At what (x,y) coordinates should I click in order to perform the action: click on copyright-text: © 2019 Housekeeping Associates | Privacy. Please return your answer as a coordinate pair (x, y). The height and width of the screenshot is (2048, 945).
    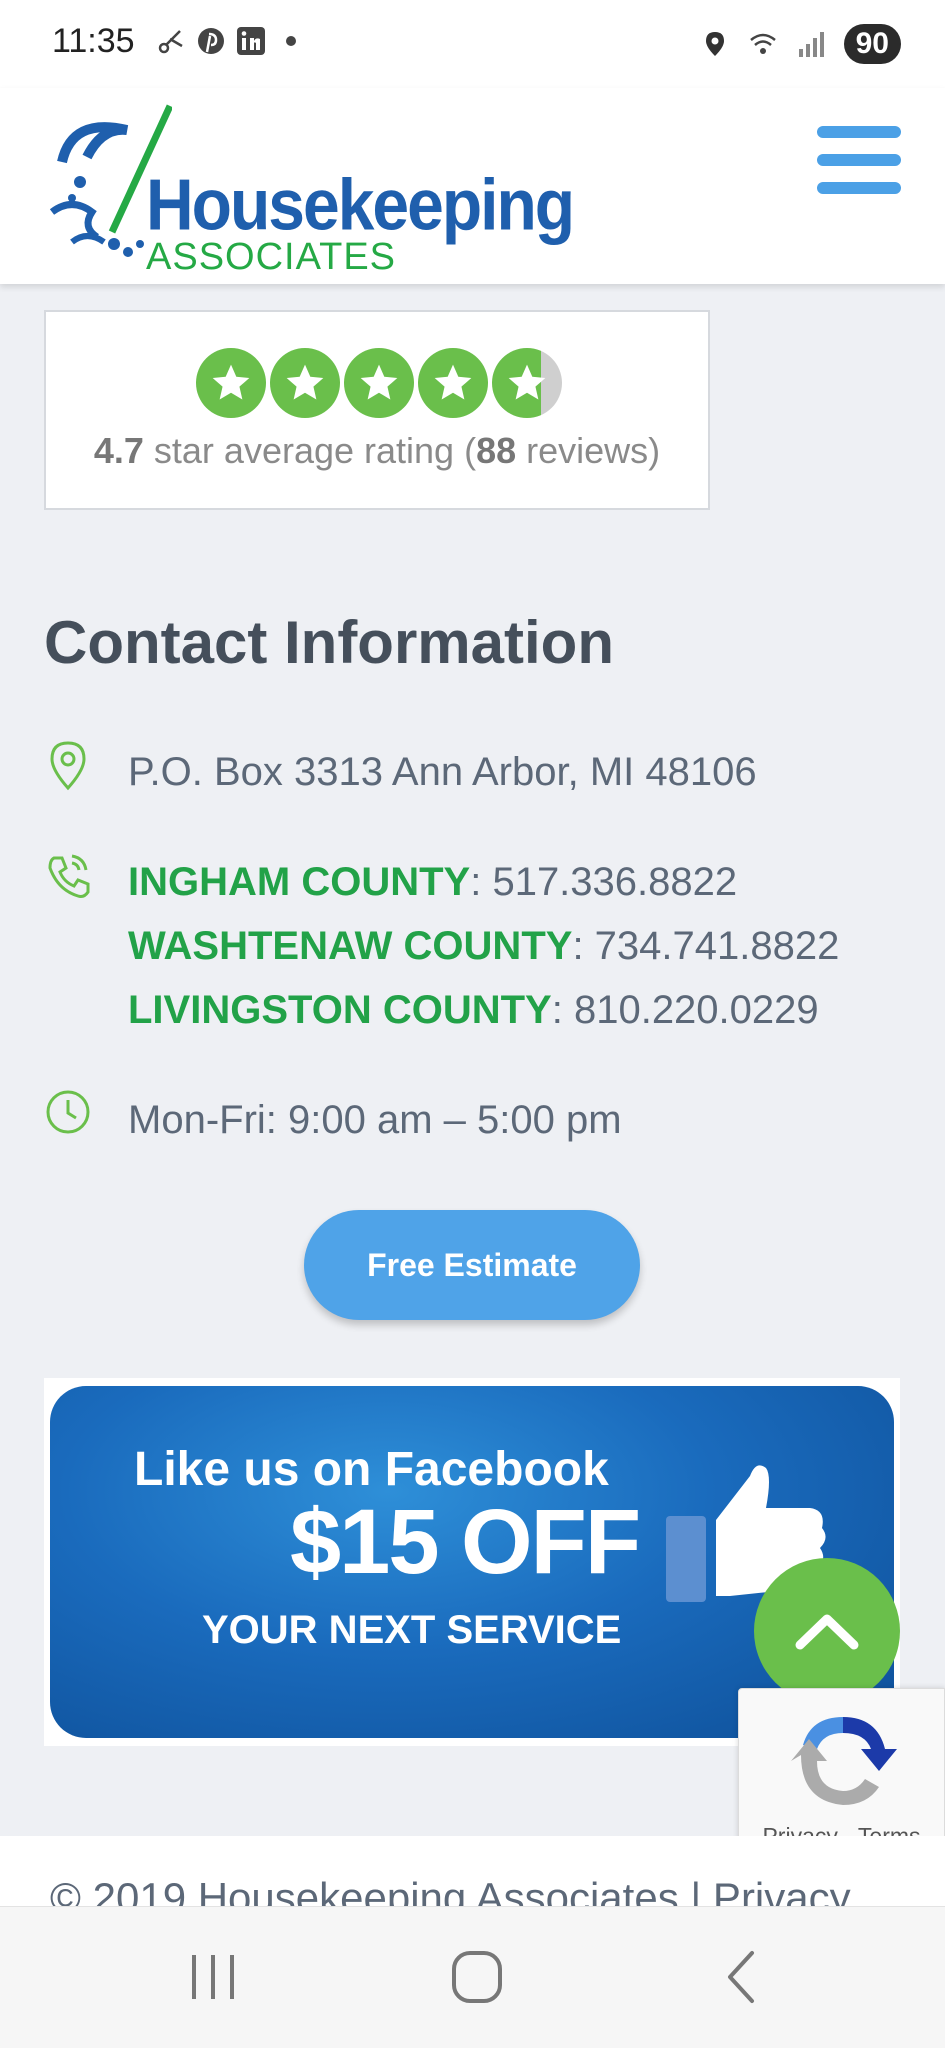
    Looking at the image, I should click on (450, 1890).